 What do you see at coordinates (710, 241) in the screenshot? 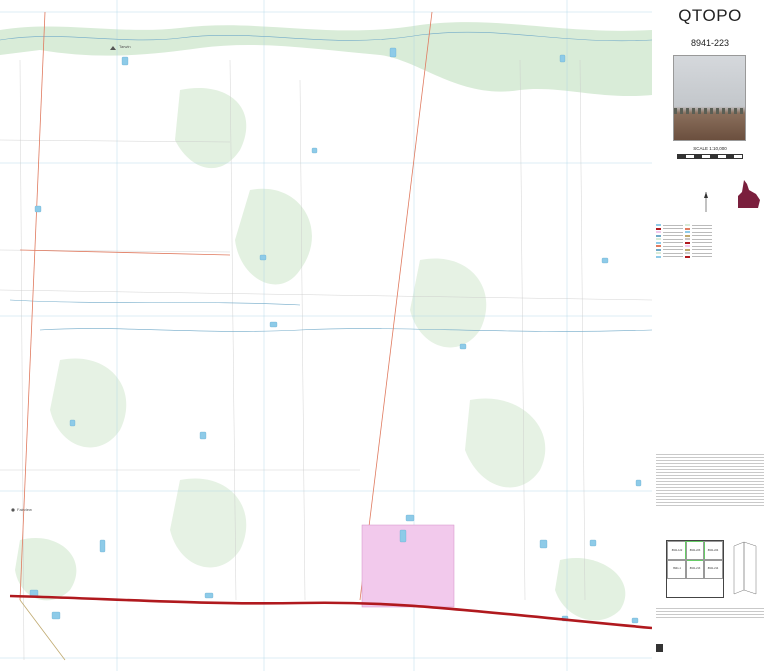
I see `map-legend` at bounding box center [710, 241].